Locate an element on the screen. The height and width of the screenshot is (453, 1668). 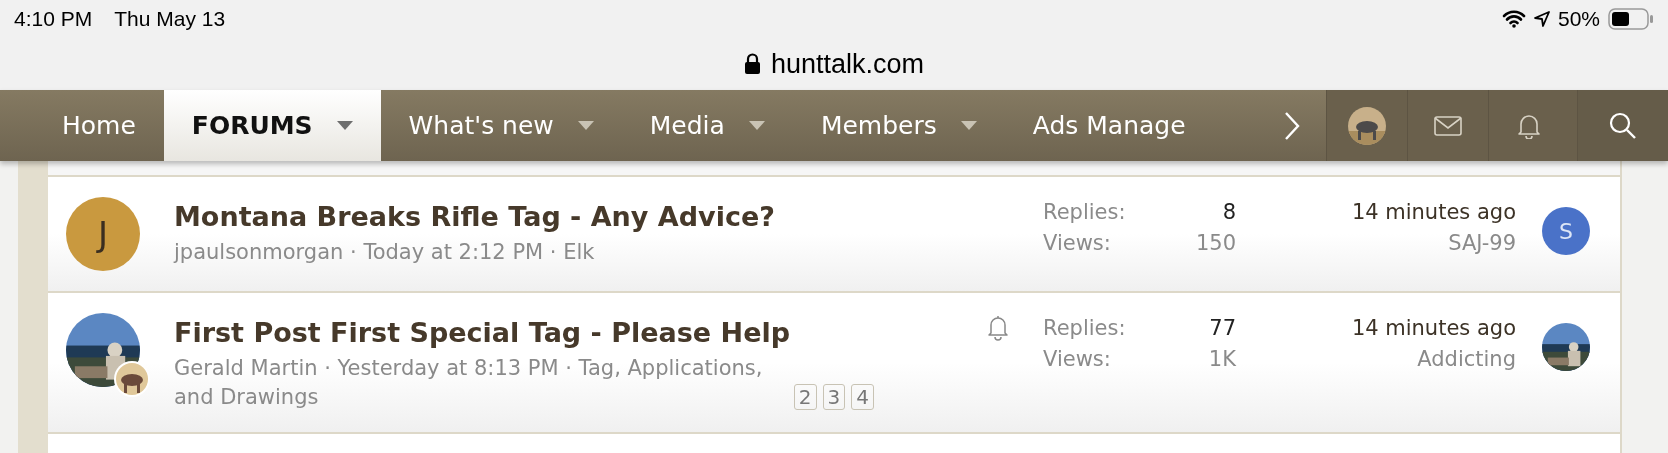
chevron-right-icon is located at coordinates (1292, 125).